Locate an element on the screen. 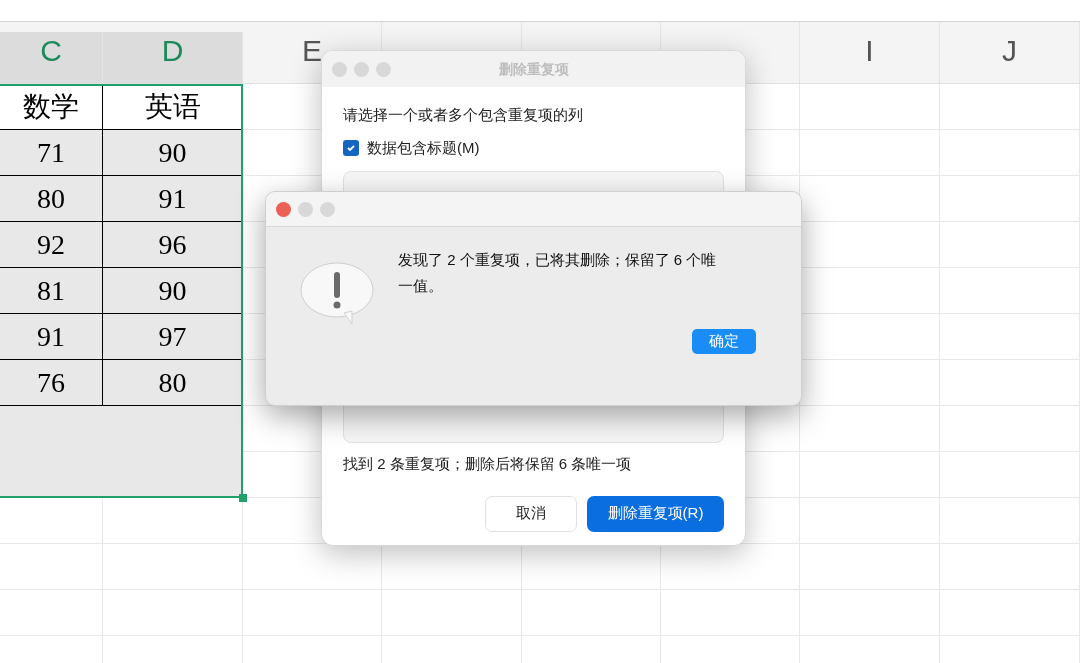 This screenshot has height=663, width=1080. summary-text: 找到 2 条重复项；删除后将保留 6 条唯一项 is located at coordinates (488, 464).